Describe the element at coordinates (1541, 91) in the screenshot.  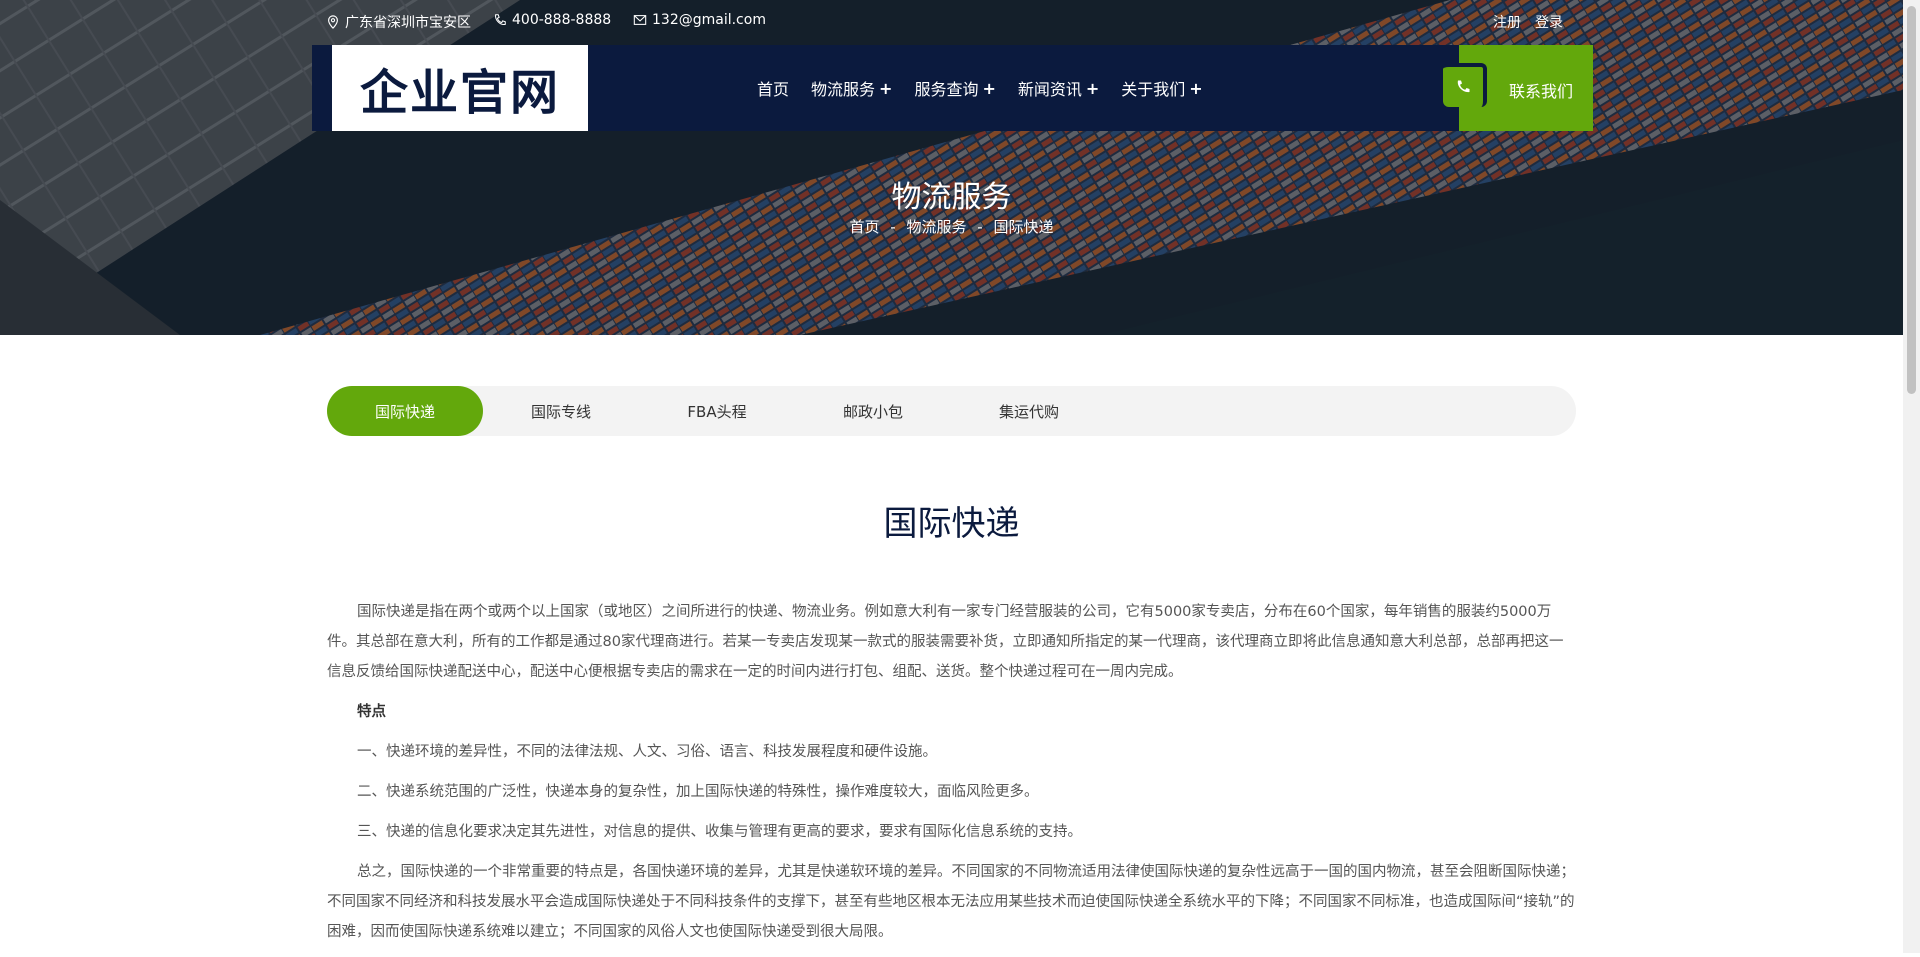
I see `contact-us-label: 联系我们` at that location.